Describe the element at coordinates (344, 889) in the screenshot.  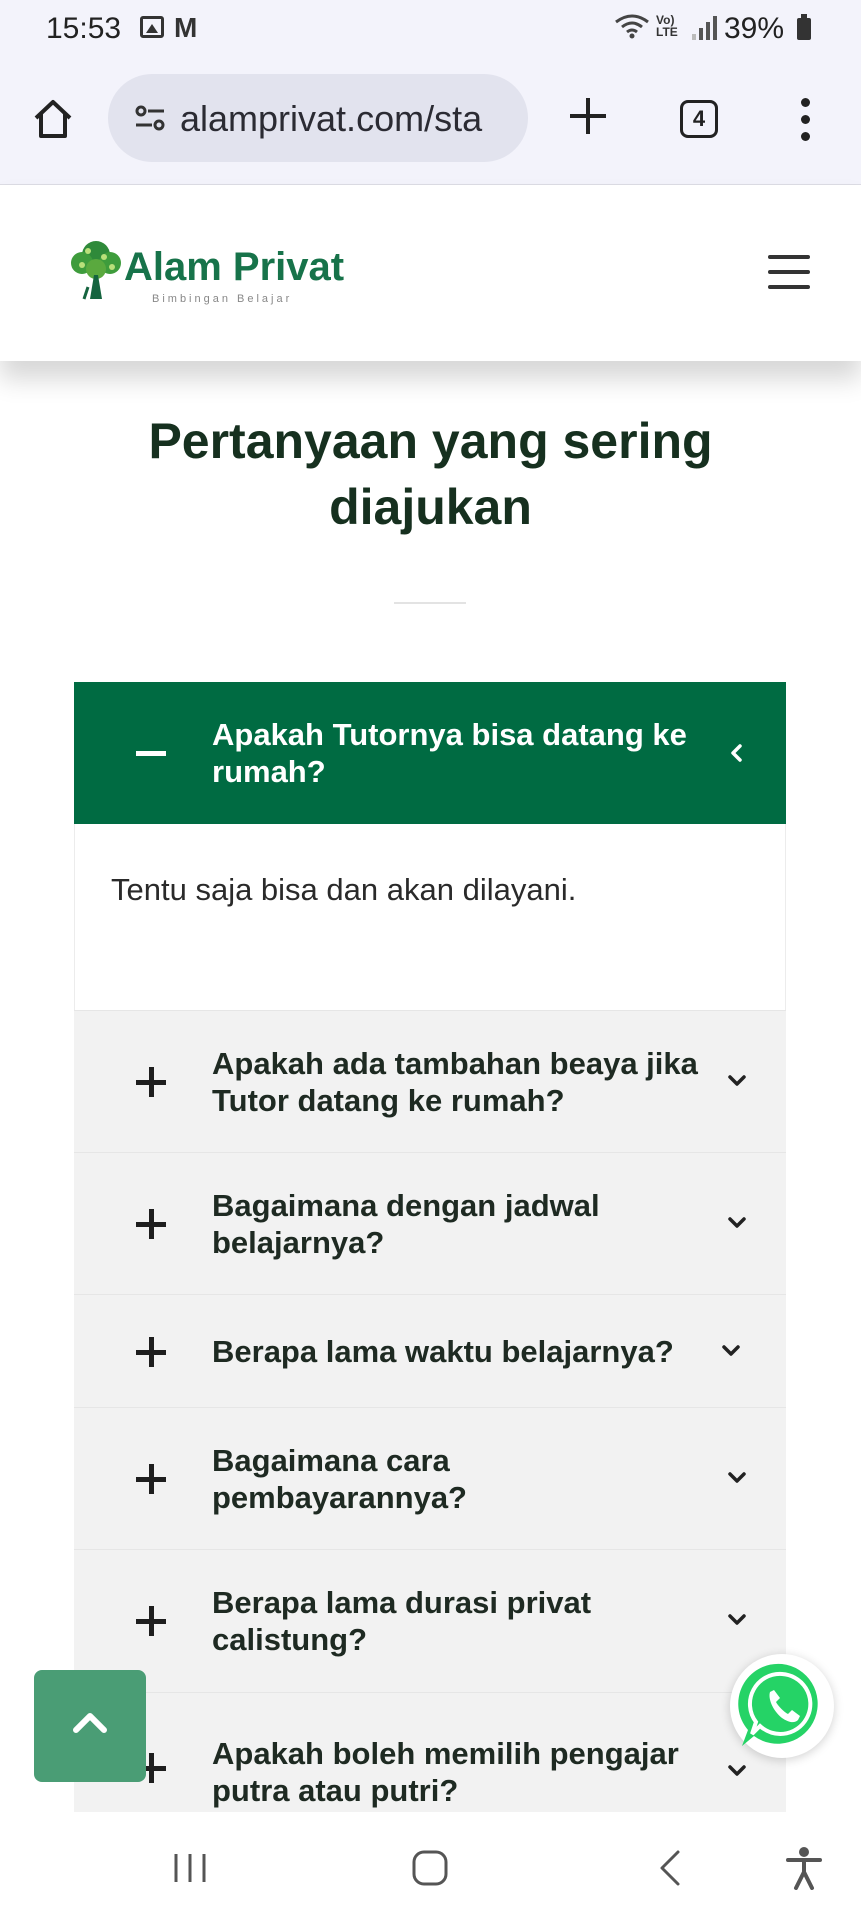
I see `faq-answer: Tentu saja bisa dan akan dilayani.` at that location.